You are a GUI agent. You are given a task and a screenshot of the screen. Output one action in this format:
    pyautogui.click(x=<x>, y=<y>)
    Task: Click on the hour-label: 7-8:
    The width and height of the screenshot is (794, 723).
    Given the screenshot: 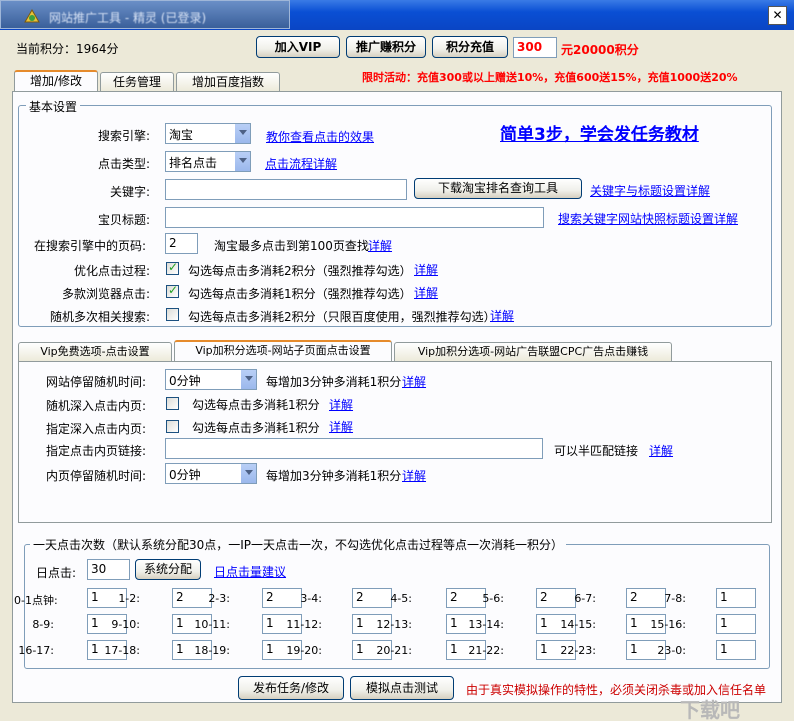 What is the action you would take?
    pyautogui.click(x=675, y=598)
    